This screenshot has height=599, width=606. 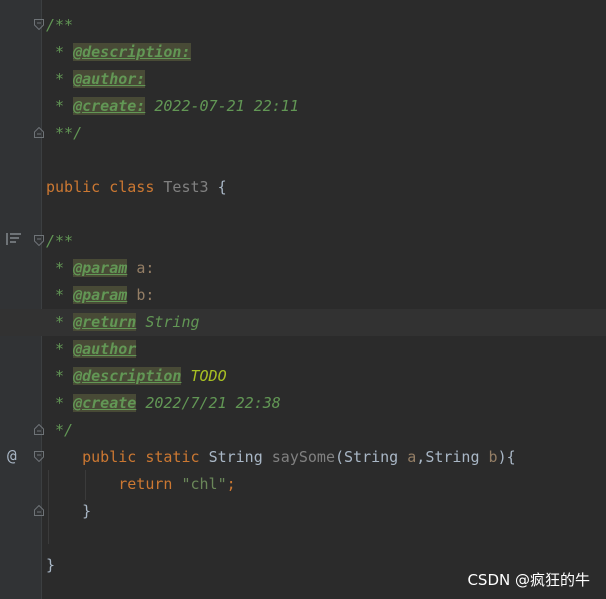 What do you see at coordinates (132, 187) in the screenshot?
I see `keyword: class` at bounding box center [132, 187].